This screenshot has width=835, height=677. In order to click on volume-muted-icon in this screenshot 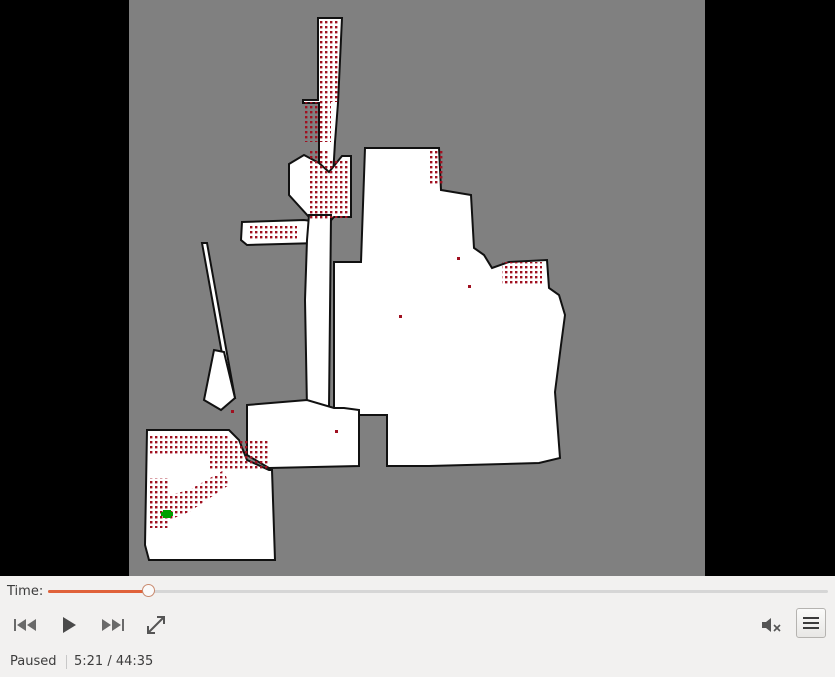, I will do `click(772, 625)`.